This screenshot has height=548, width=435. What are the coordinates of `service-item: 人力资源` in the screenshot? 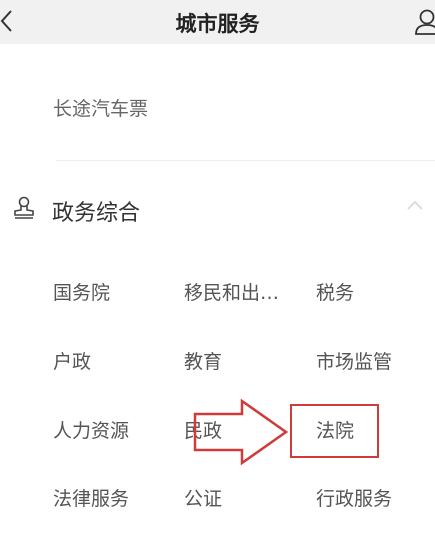 It's located at (91, 429).